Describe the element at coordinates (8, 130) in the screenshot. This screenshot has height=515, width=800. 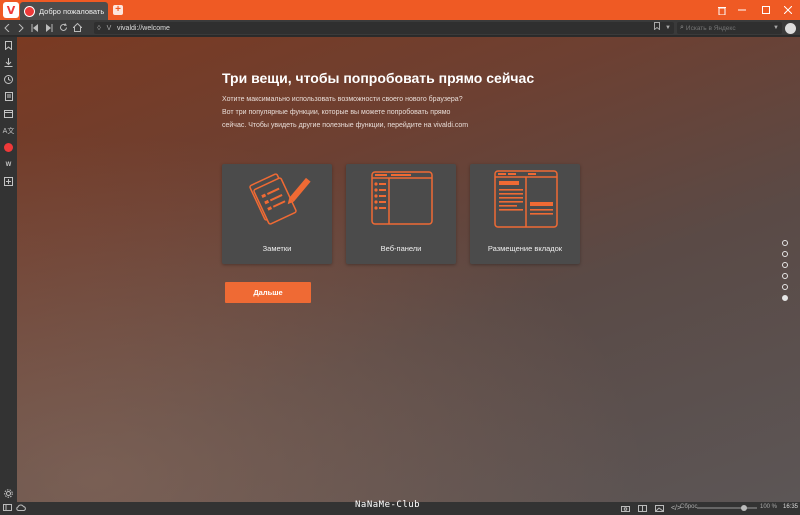
I see `translate-panel-icon: A文` at that location.